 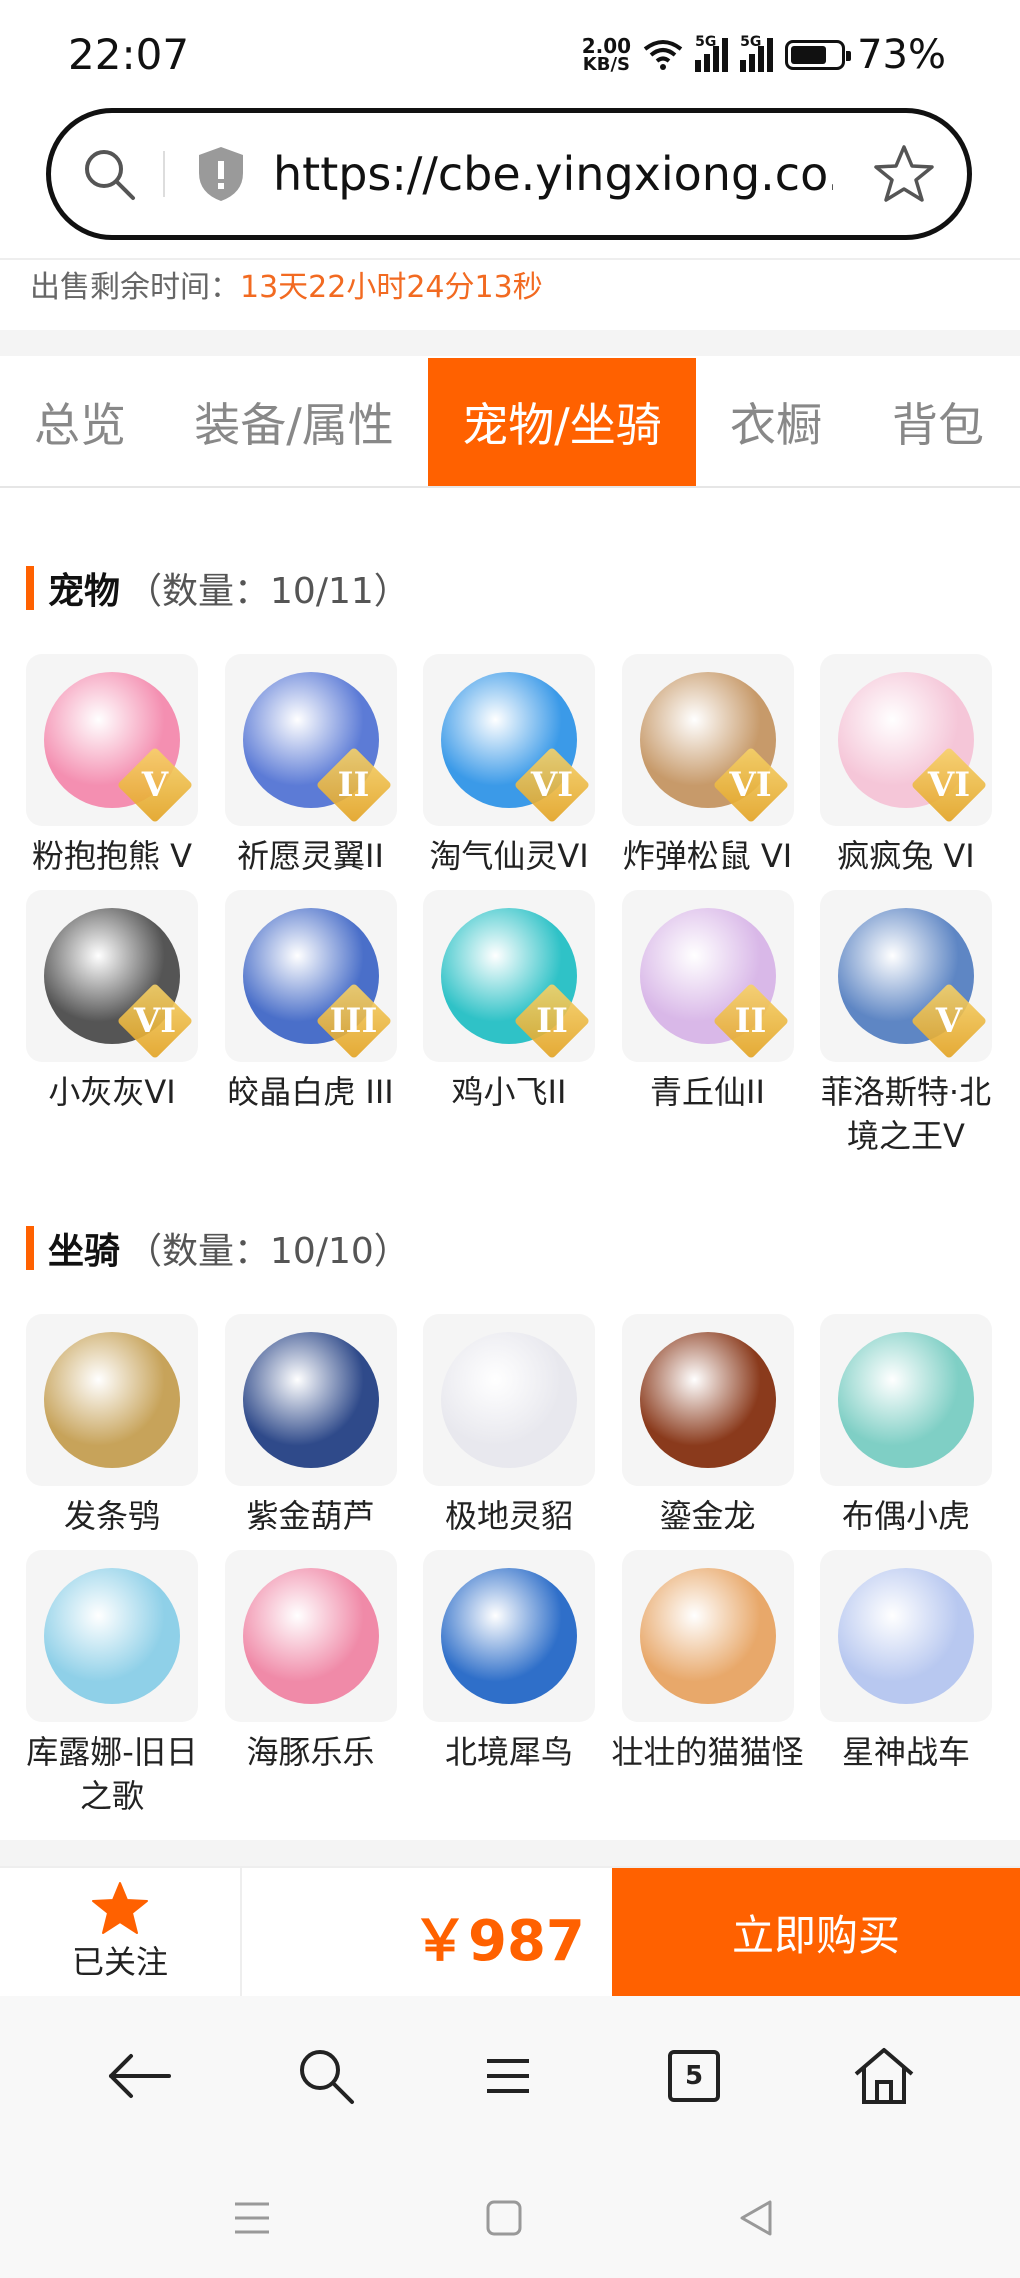 I want to click on tab-pets-mounts: 宠物/坐骑, so click(x=562, y=422).